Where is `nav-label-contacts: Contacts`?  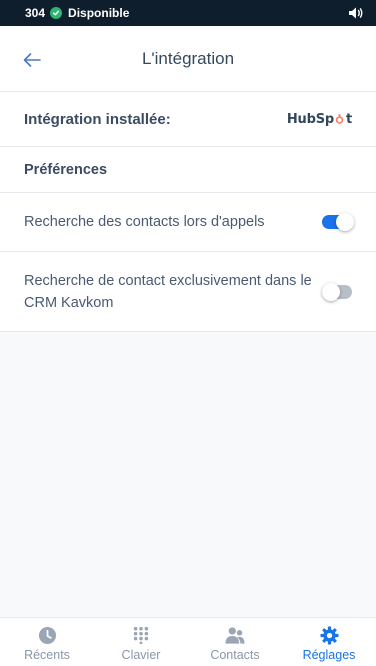 nav-label-contacts: Contacts is located at coordinates (235, 655).